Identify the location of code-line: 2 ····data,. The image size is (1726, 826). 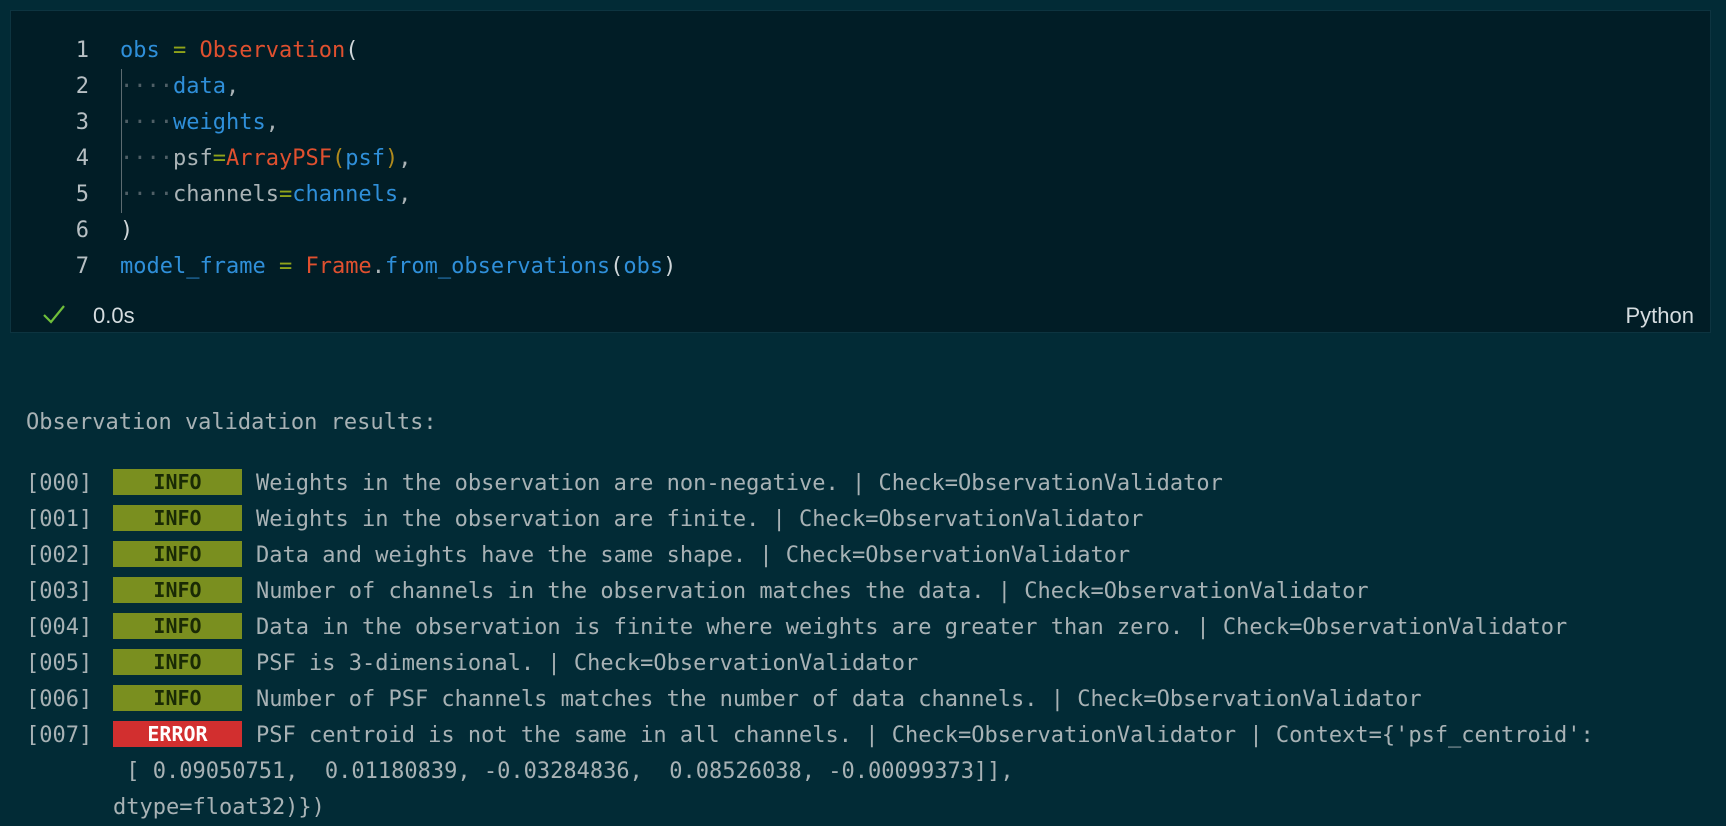
(860, 87).